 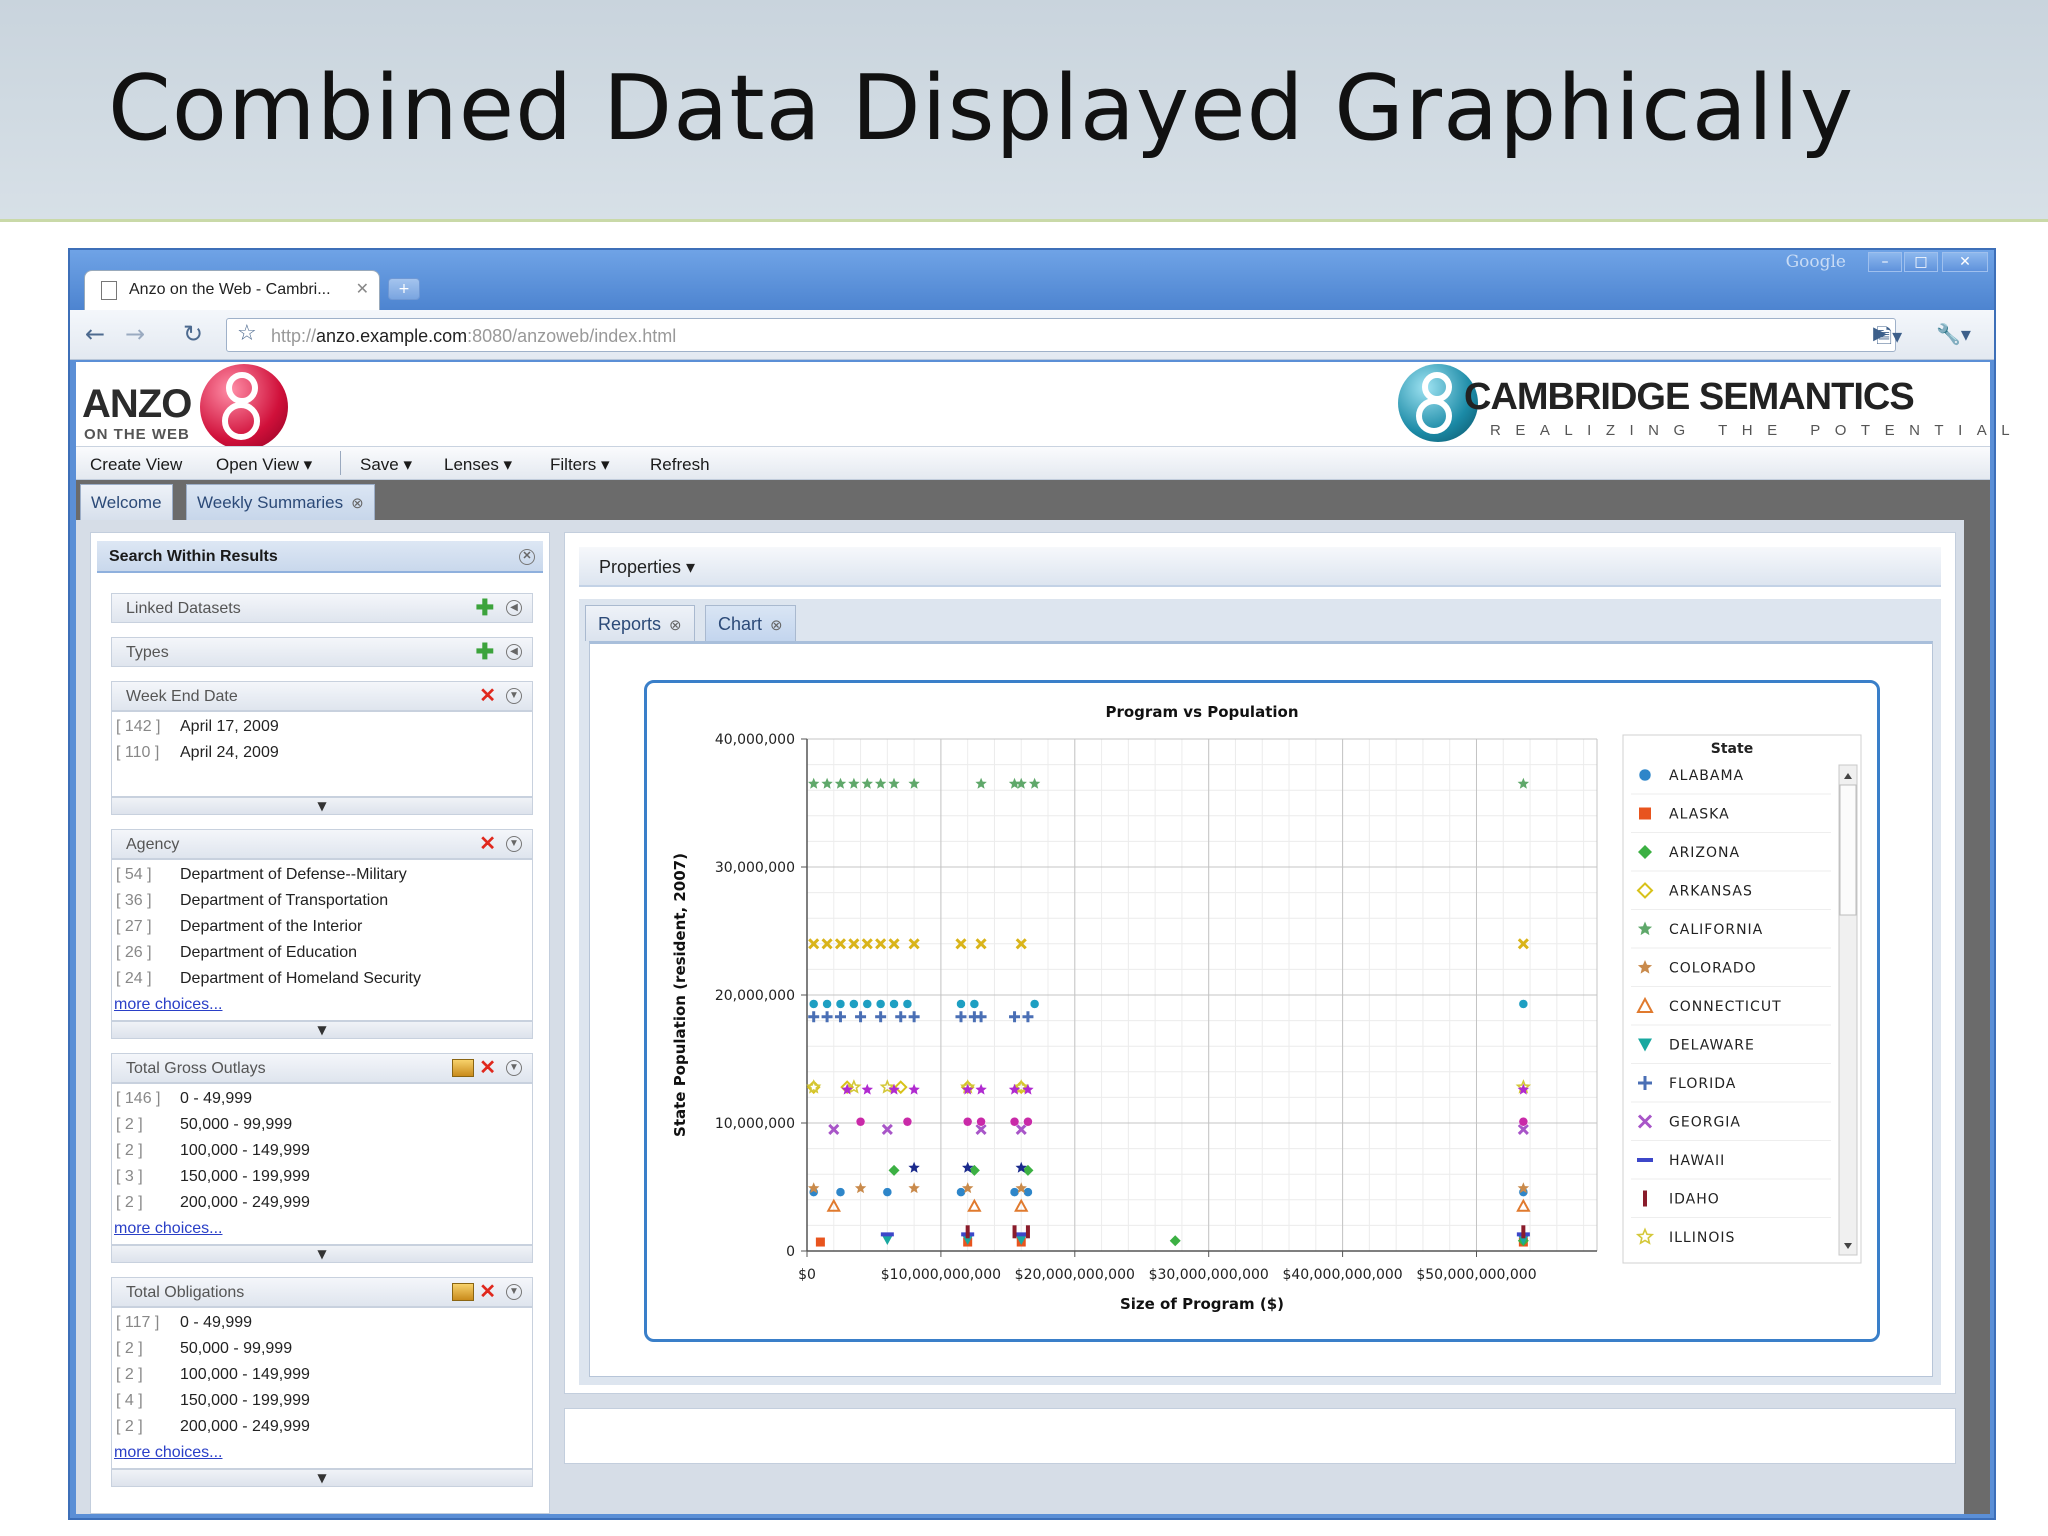 I want to click on list-item: [ 117 ] 0 - 49,999, so click(x=184, y=1323).